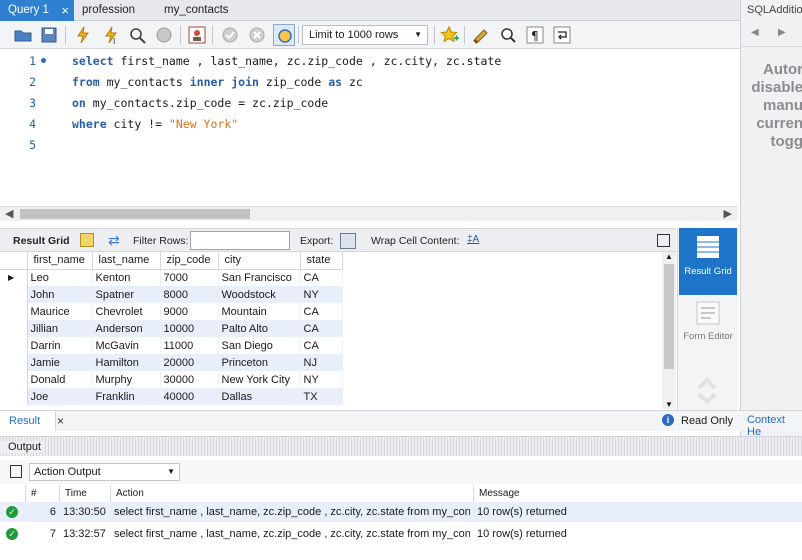 The image size is (802, 560). Describe the element at coordinates (111, 35) in the screenshot. I see `execute-current-icon: I` at that location.